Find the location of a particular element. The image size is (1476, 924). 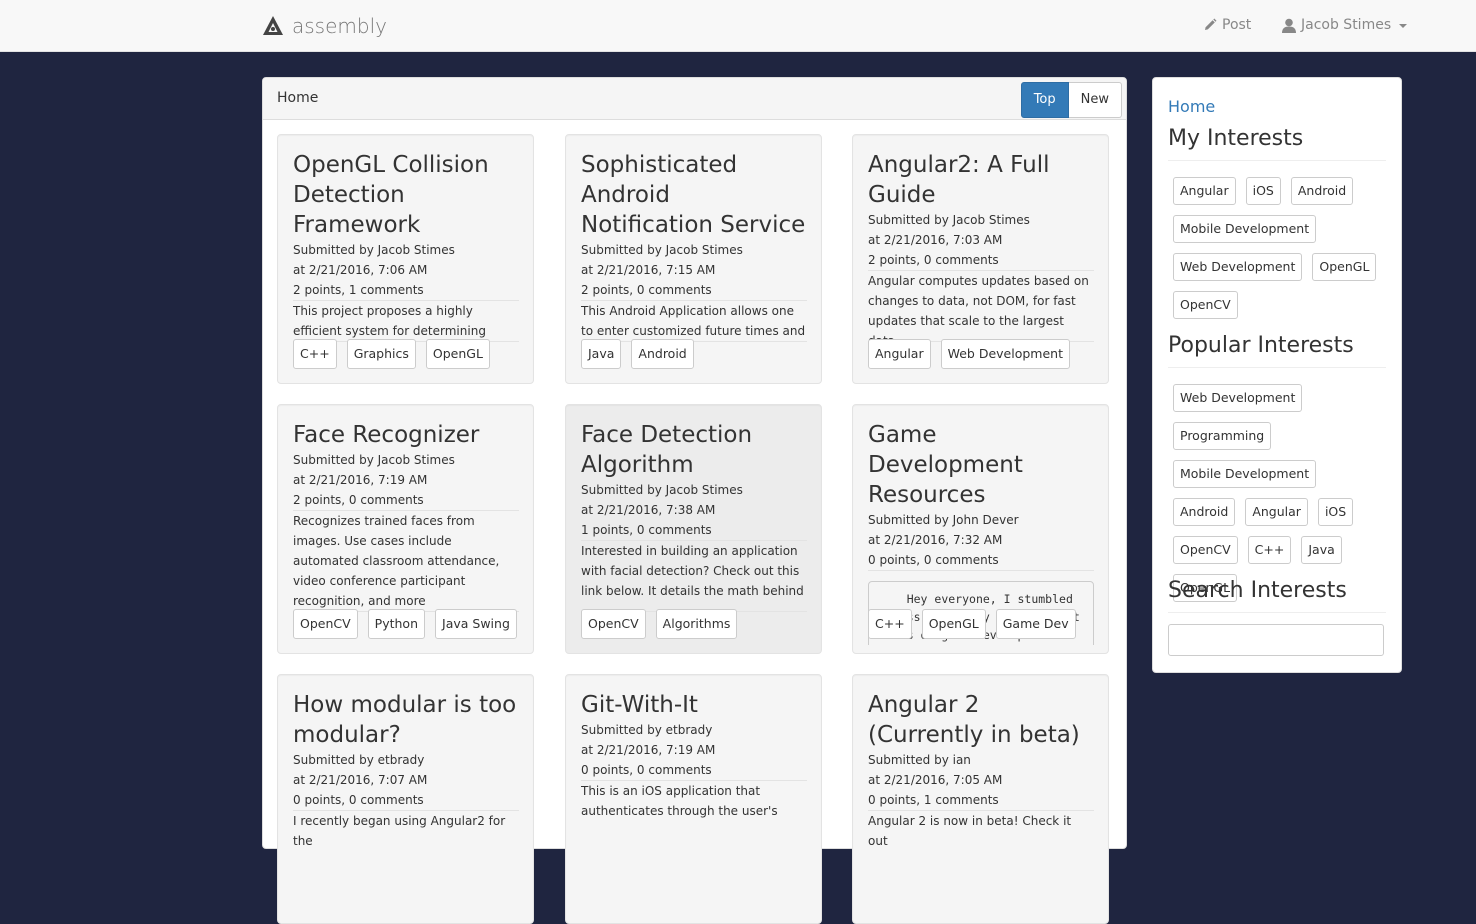

post-title: Face Recognizer is located at coordinates (406, 435).